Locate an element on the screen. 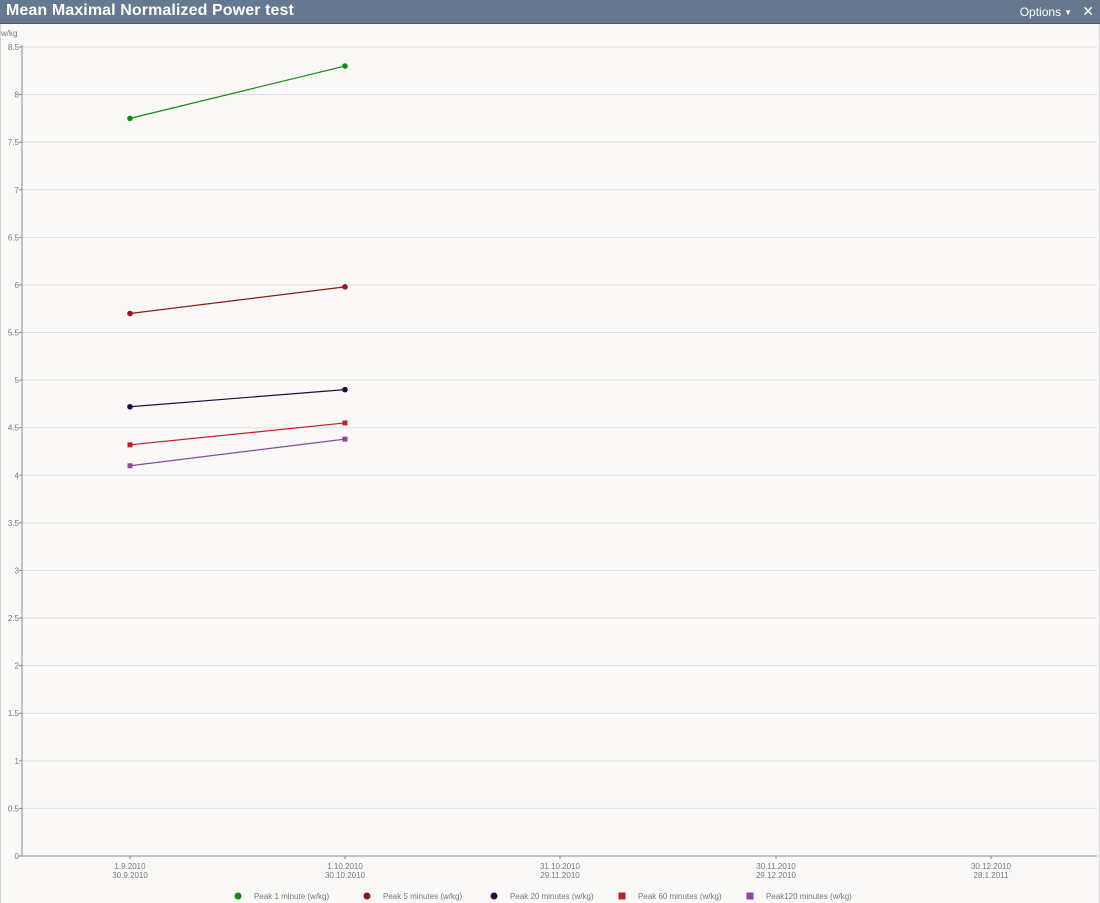  y-tick-label: 0.5 is located at coordinates (14, 808).